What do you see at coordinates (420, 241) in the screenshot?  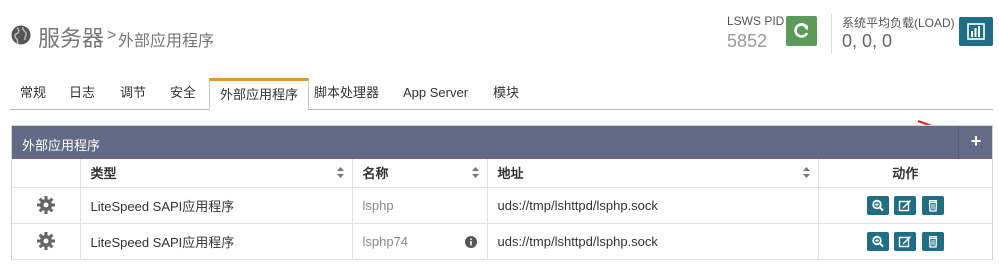 I see `row-name-cell: lsphp74` at bounding box center [420, 241].